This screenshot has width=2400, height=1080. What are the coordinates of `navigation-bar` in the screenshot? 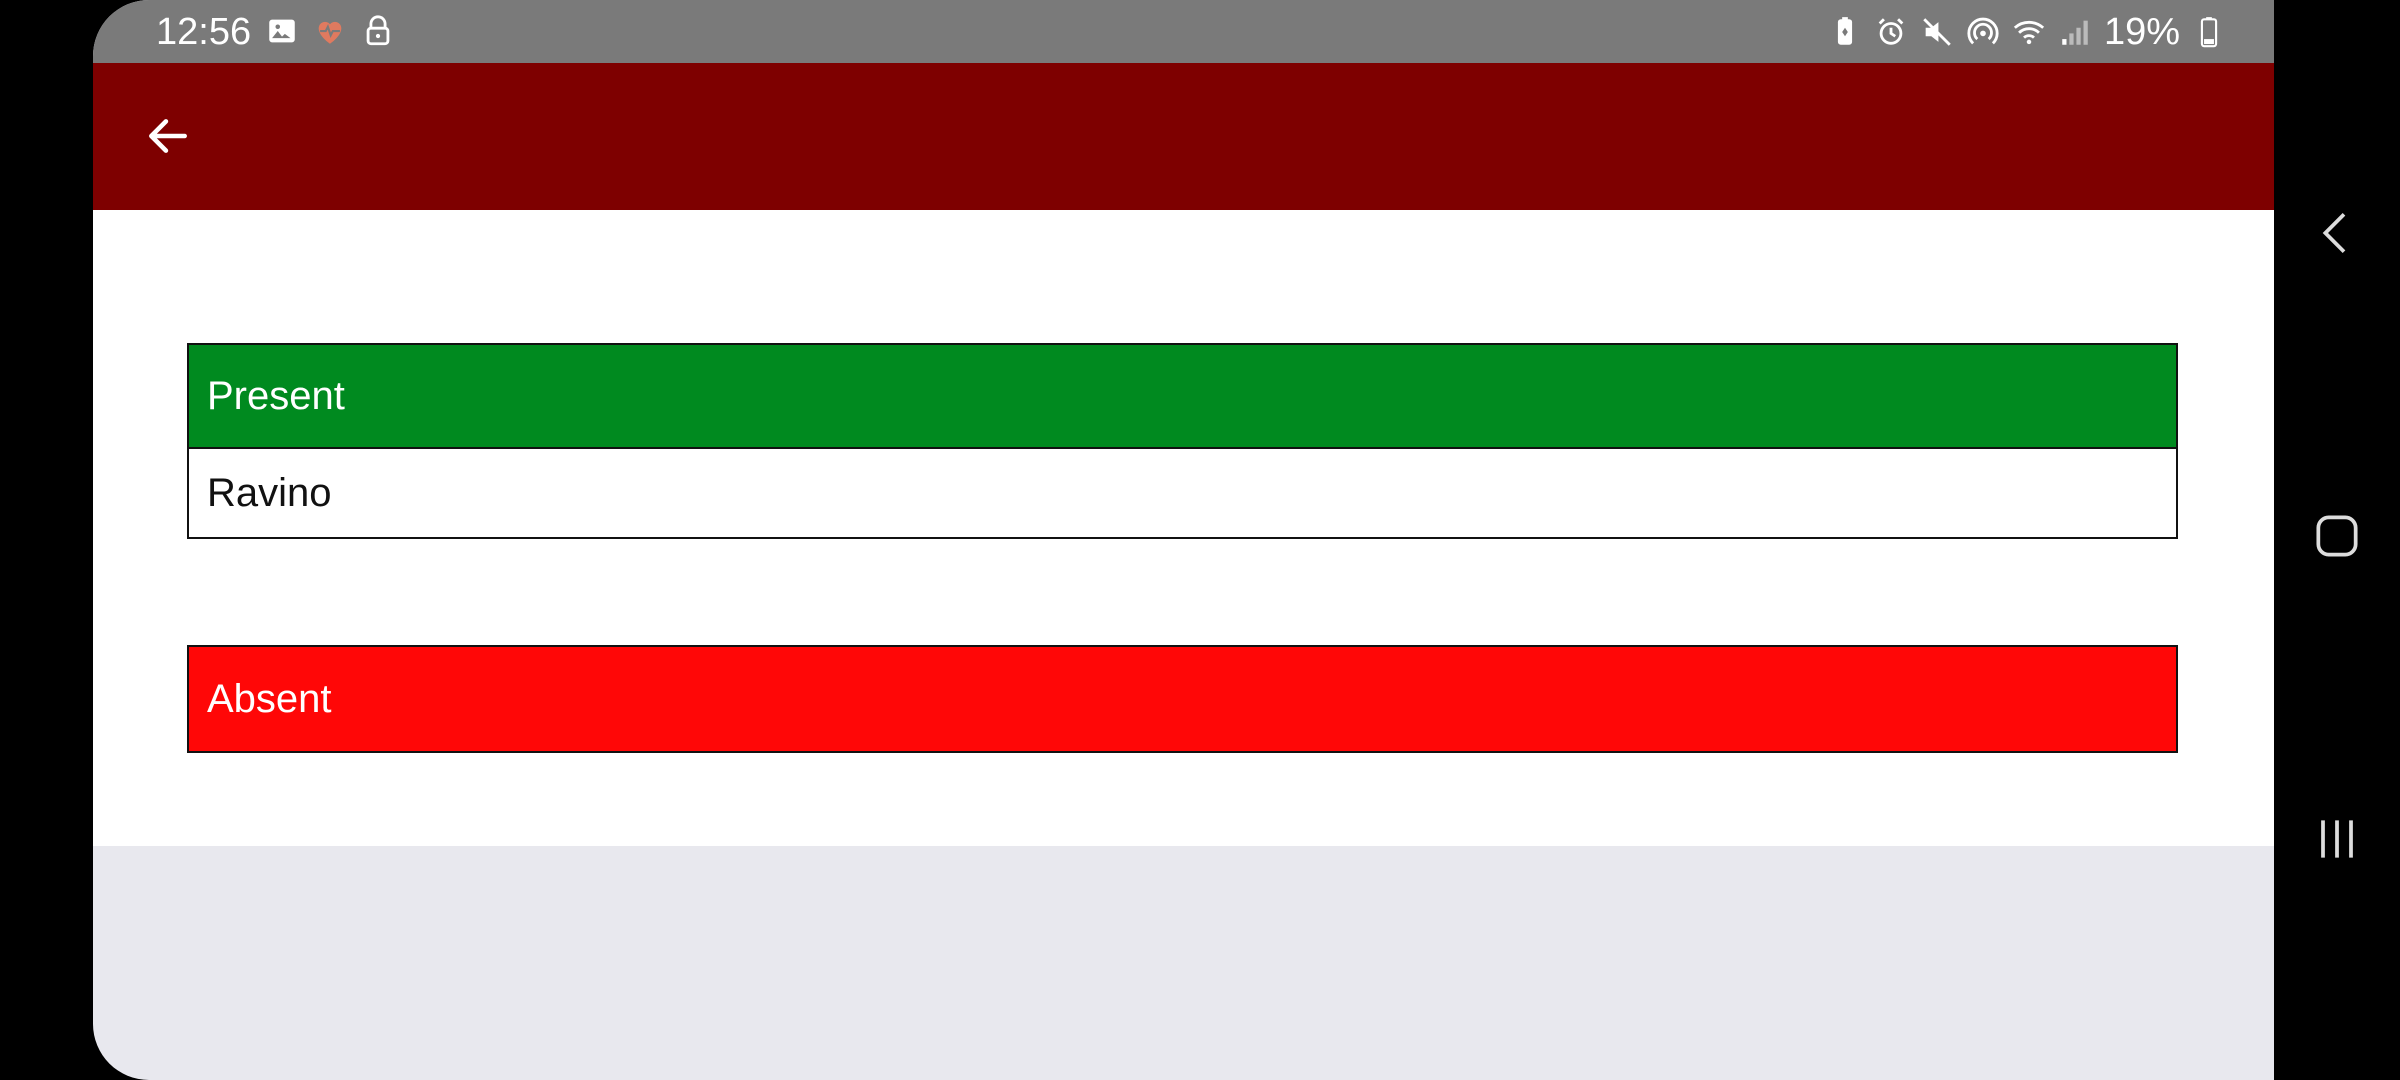 It's located at (2337, 540).